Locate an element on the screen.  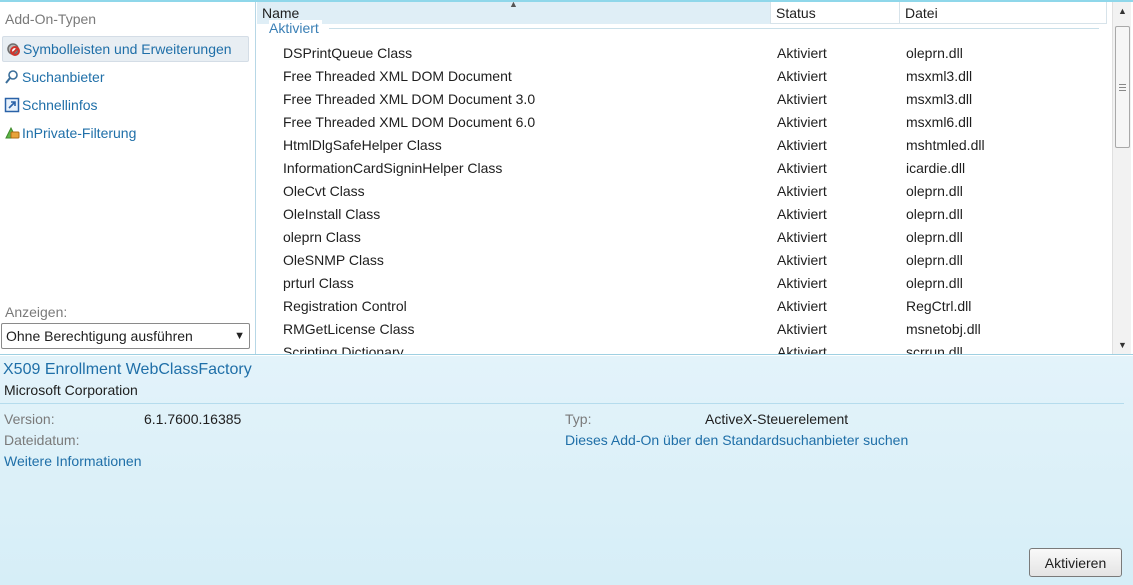
addon-file-cell: msxml6.dll is located at coordinates (939, 121).